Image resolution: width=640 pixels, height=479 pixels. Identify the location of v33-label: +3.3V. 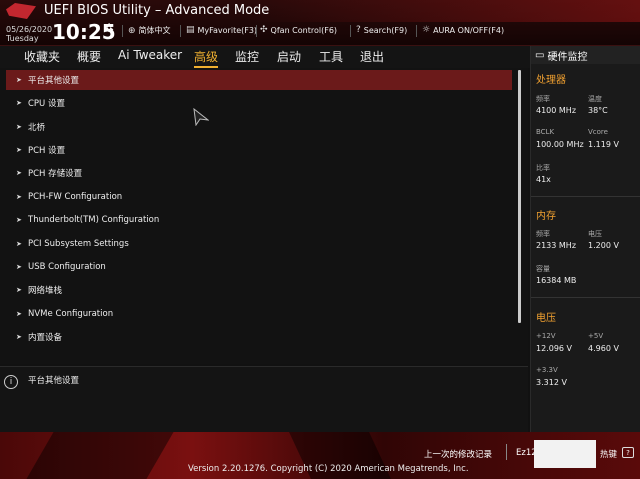
(547, 370).